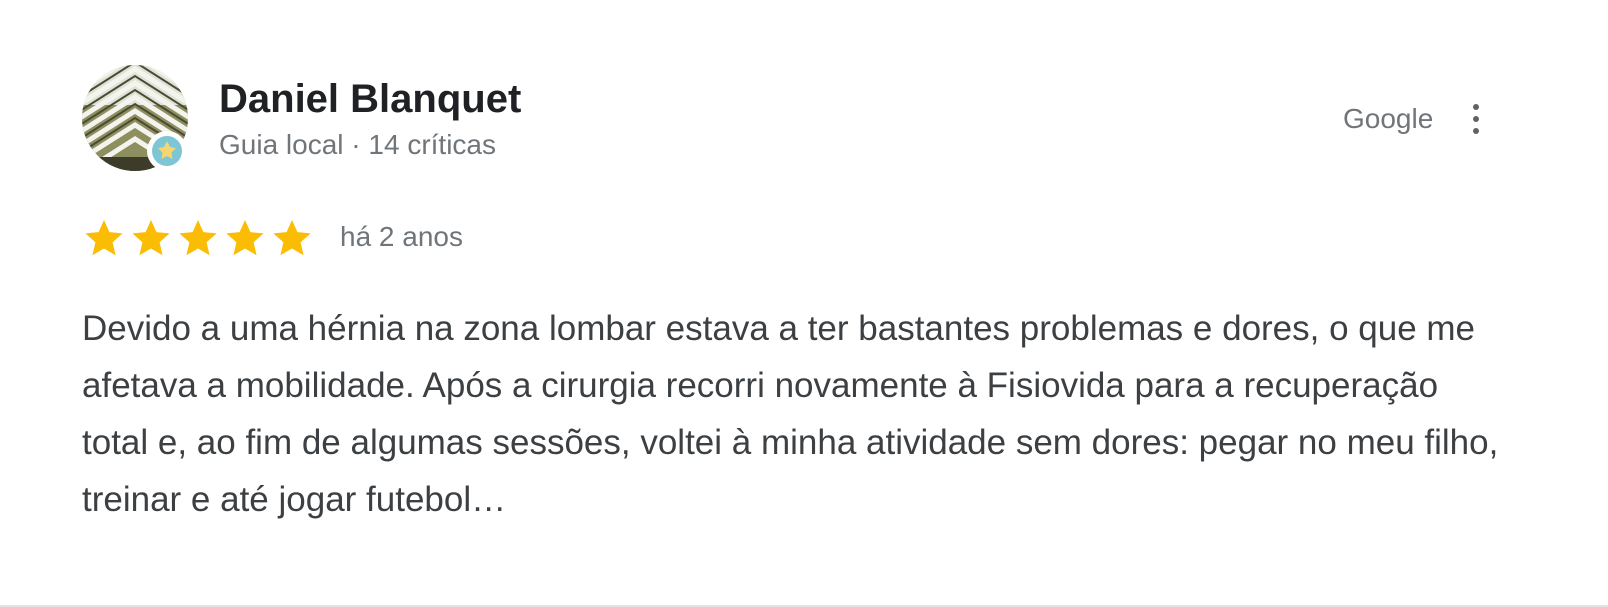 Image resolution: width=1608 pixels, height=607 pixels. Describe the element at coordinates (1388, 118) in the screenshot. I see `review-source: Google` at that location.